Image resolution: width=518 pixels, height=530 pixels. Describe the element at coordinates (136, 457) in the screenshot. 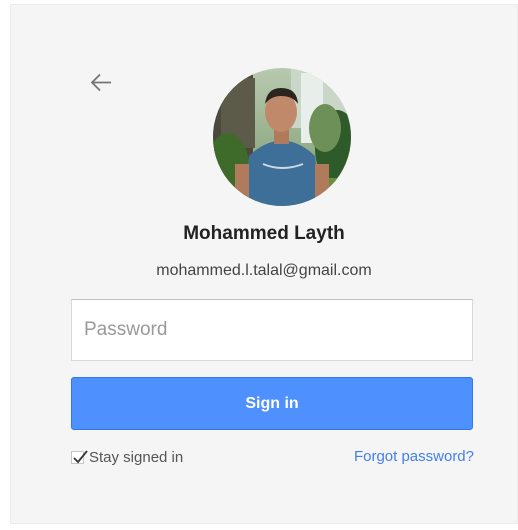

I see `stay-signed-in-label: Stay signed in` at that location.